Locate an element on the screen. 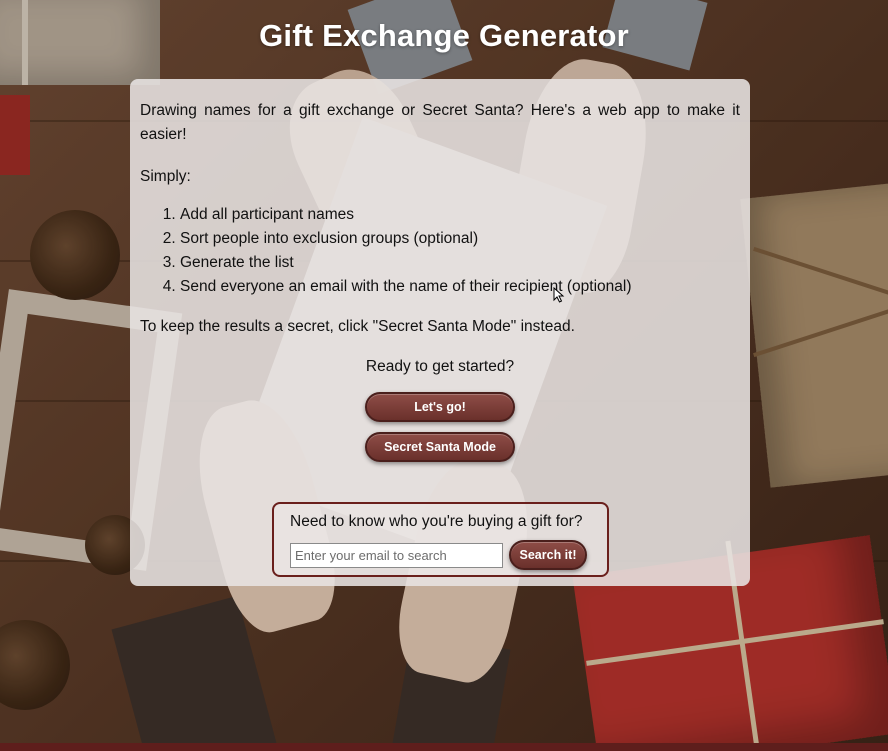 The image size is (888, 751). page-title: Gift Exchange Generator is located at coordinates (444, 35).